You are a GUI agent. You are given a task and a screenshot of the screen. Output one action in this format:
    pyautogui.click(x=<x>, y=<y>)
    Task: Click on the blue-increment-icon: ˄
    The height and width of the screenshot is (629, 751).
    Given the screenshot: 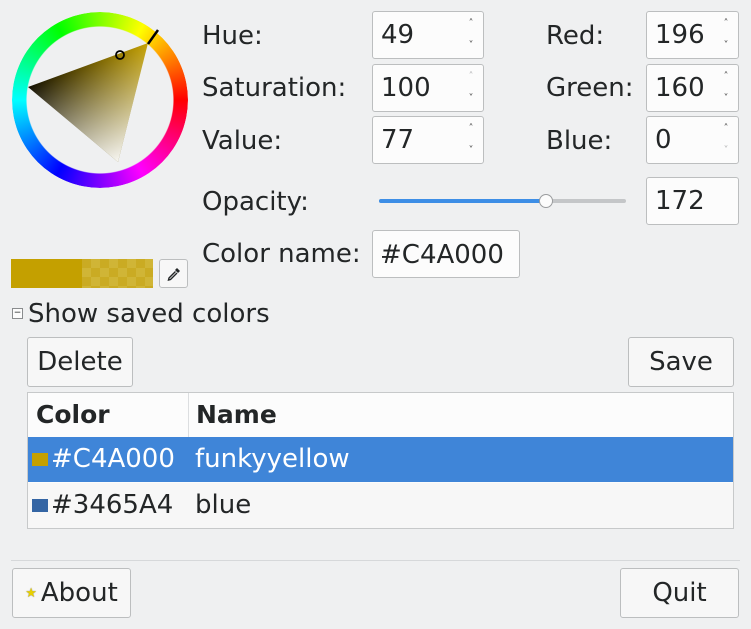 What is the action you would take?
    pyautogui.click(x=726, y=129)
    